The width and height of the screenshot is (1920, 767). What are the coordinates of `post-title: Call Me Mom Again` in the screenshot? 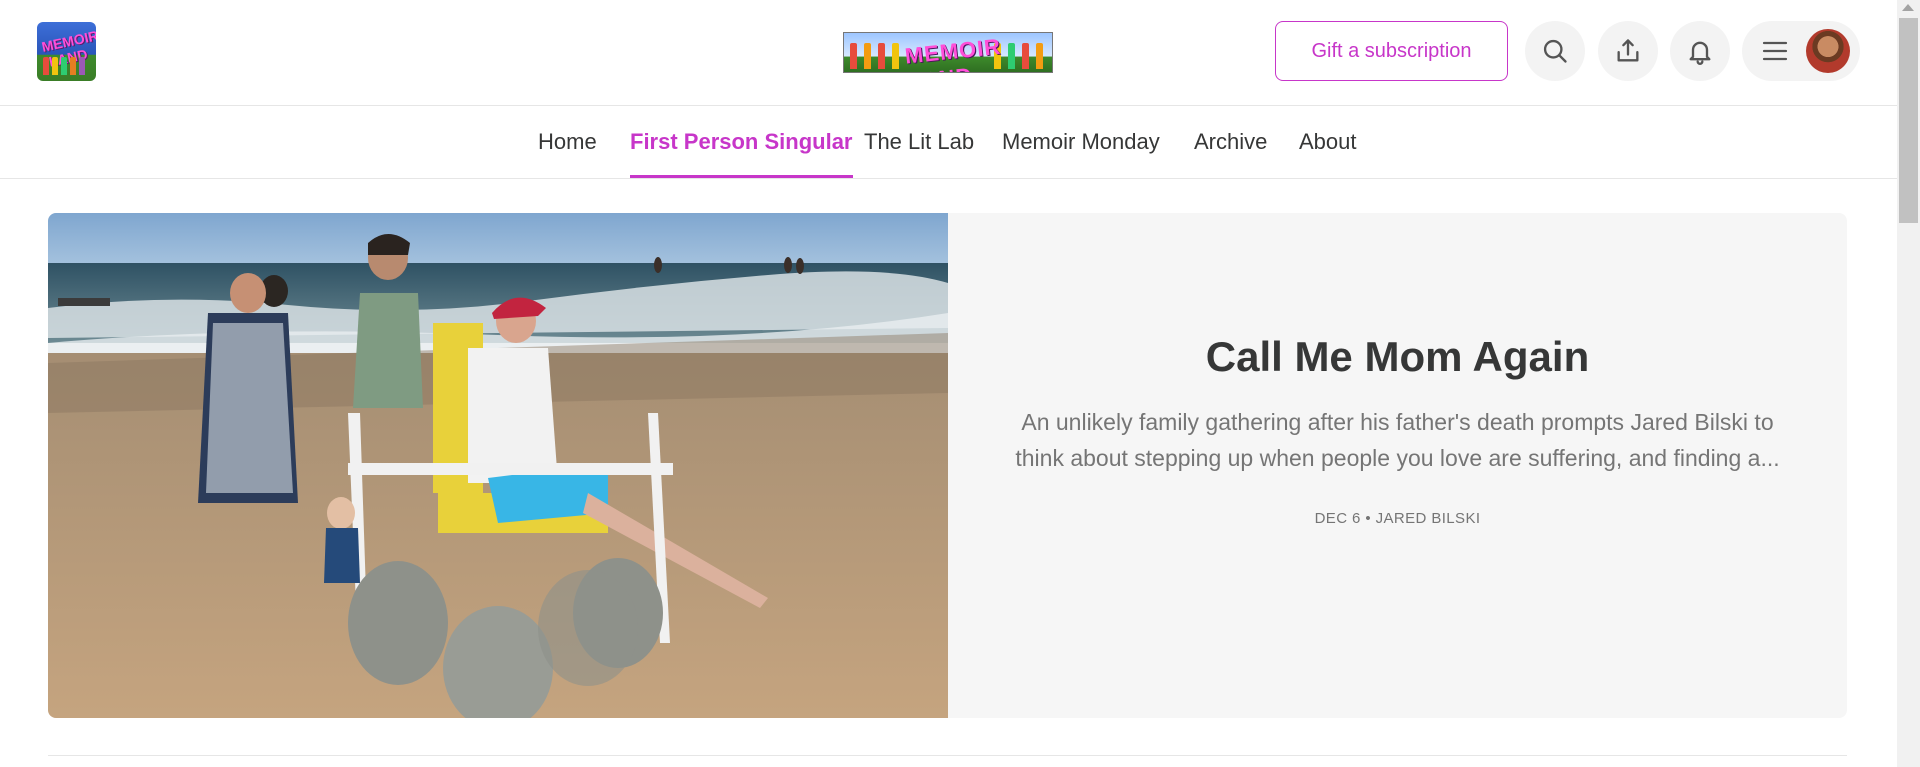 It's located at (1397, 357).